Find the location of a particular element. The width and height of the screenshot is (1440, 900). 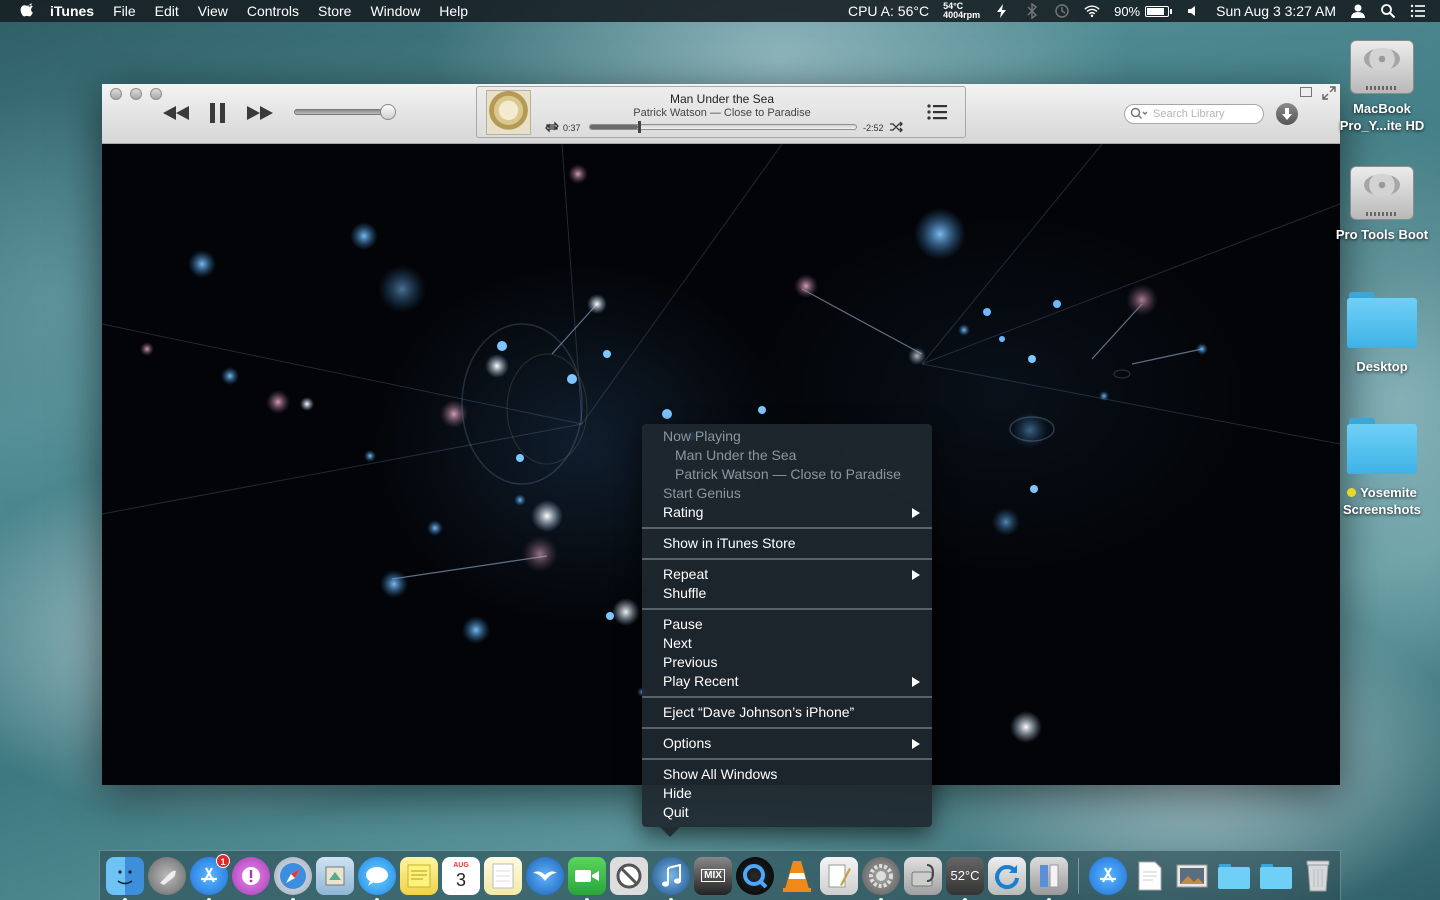

repeat-icon is located at coordinates (552, 127).